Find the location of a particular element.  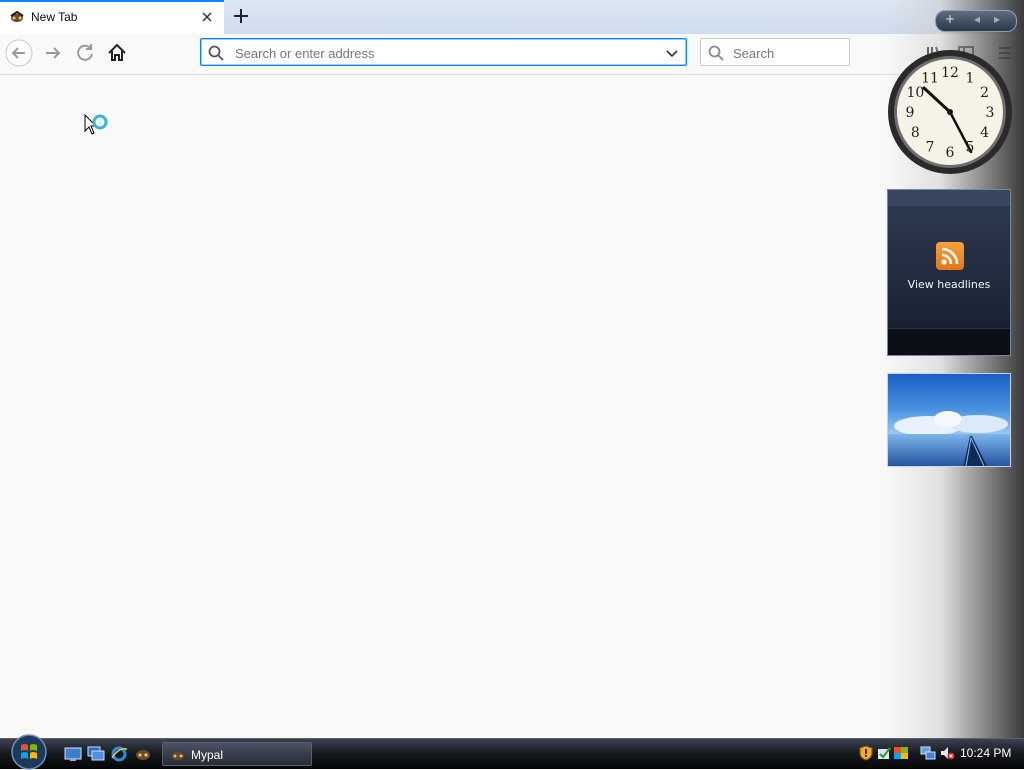

clock-numeral: 8 is located at coordinates (915, 133).